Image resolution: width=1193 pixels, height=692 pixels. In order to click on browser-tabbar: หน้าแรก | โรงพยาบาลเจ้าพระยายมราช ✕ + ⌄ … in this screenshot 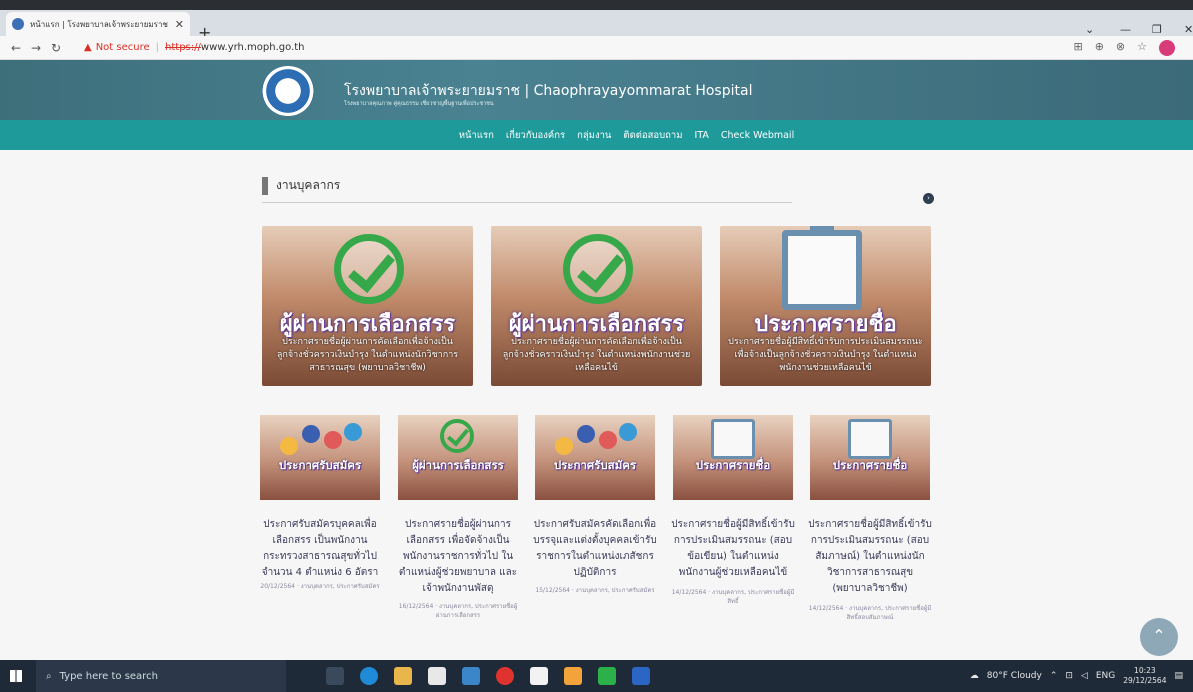, I will do `click(596, 26)`.